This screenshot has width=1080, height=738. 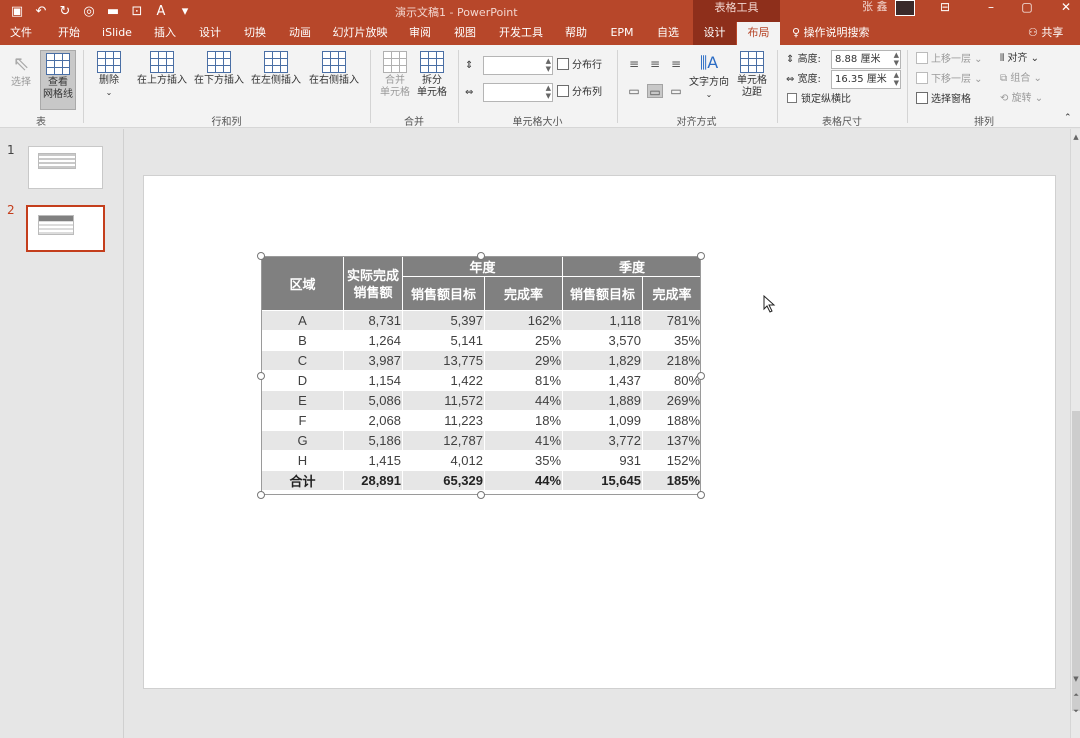 I want to click on bring-forward-button: 上移一层 ⌄, so click(x=949, y=59).